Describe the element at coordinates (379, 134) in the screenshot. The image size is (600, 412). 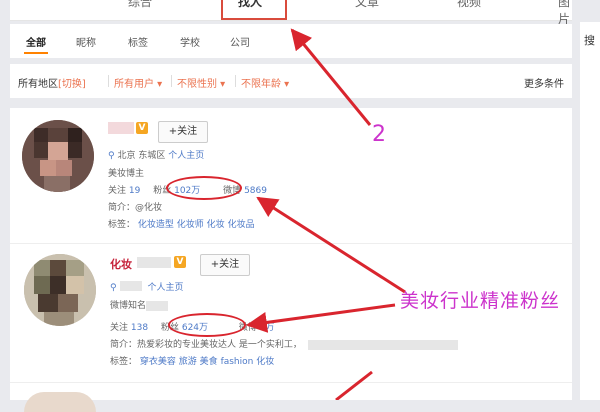
I see `annotation-number: 2` at that location.